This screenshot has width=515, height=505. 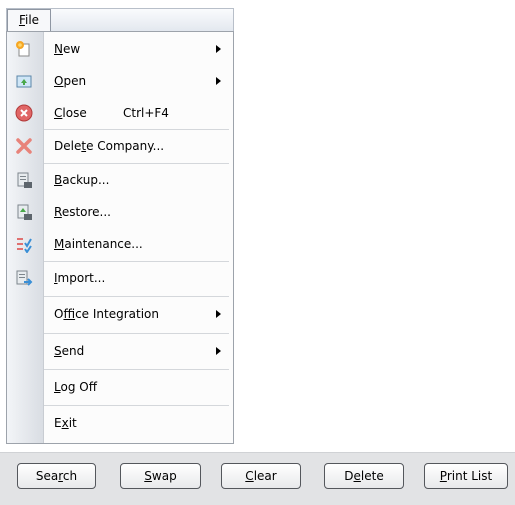 What do you see at coordinates (65, 423) in the screenshot?
I see `menu-item-label: Exit` at bounding box center [65, 423].